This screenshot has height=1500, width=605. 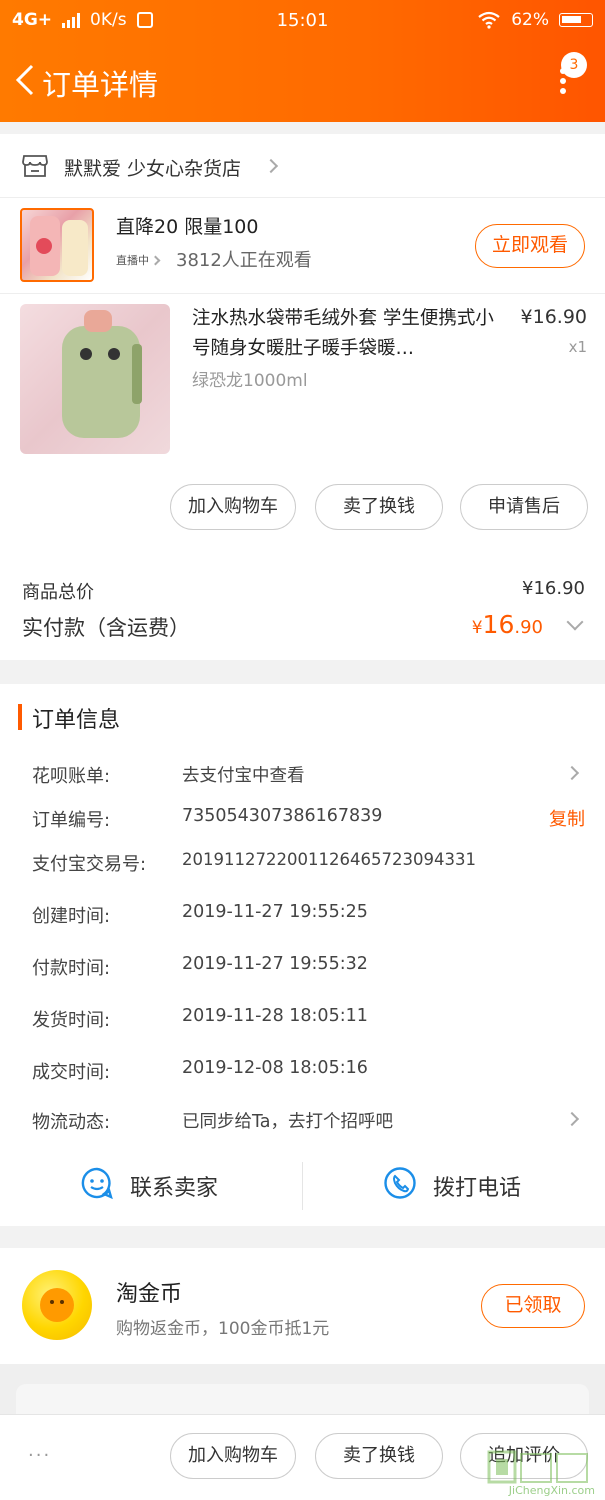 What do you see at coordinates (275, 964) in the screenshot?
I see `paid-time: 2019-11-27 19:55:32` at bounding box center [275, 964].